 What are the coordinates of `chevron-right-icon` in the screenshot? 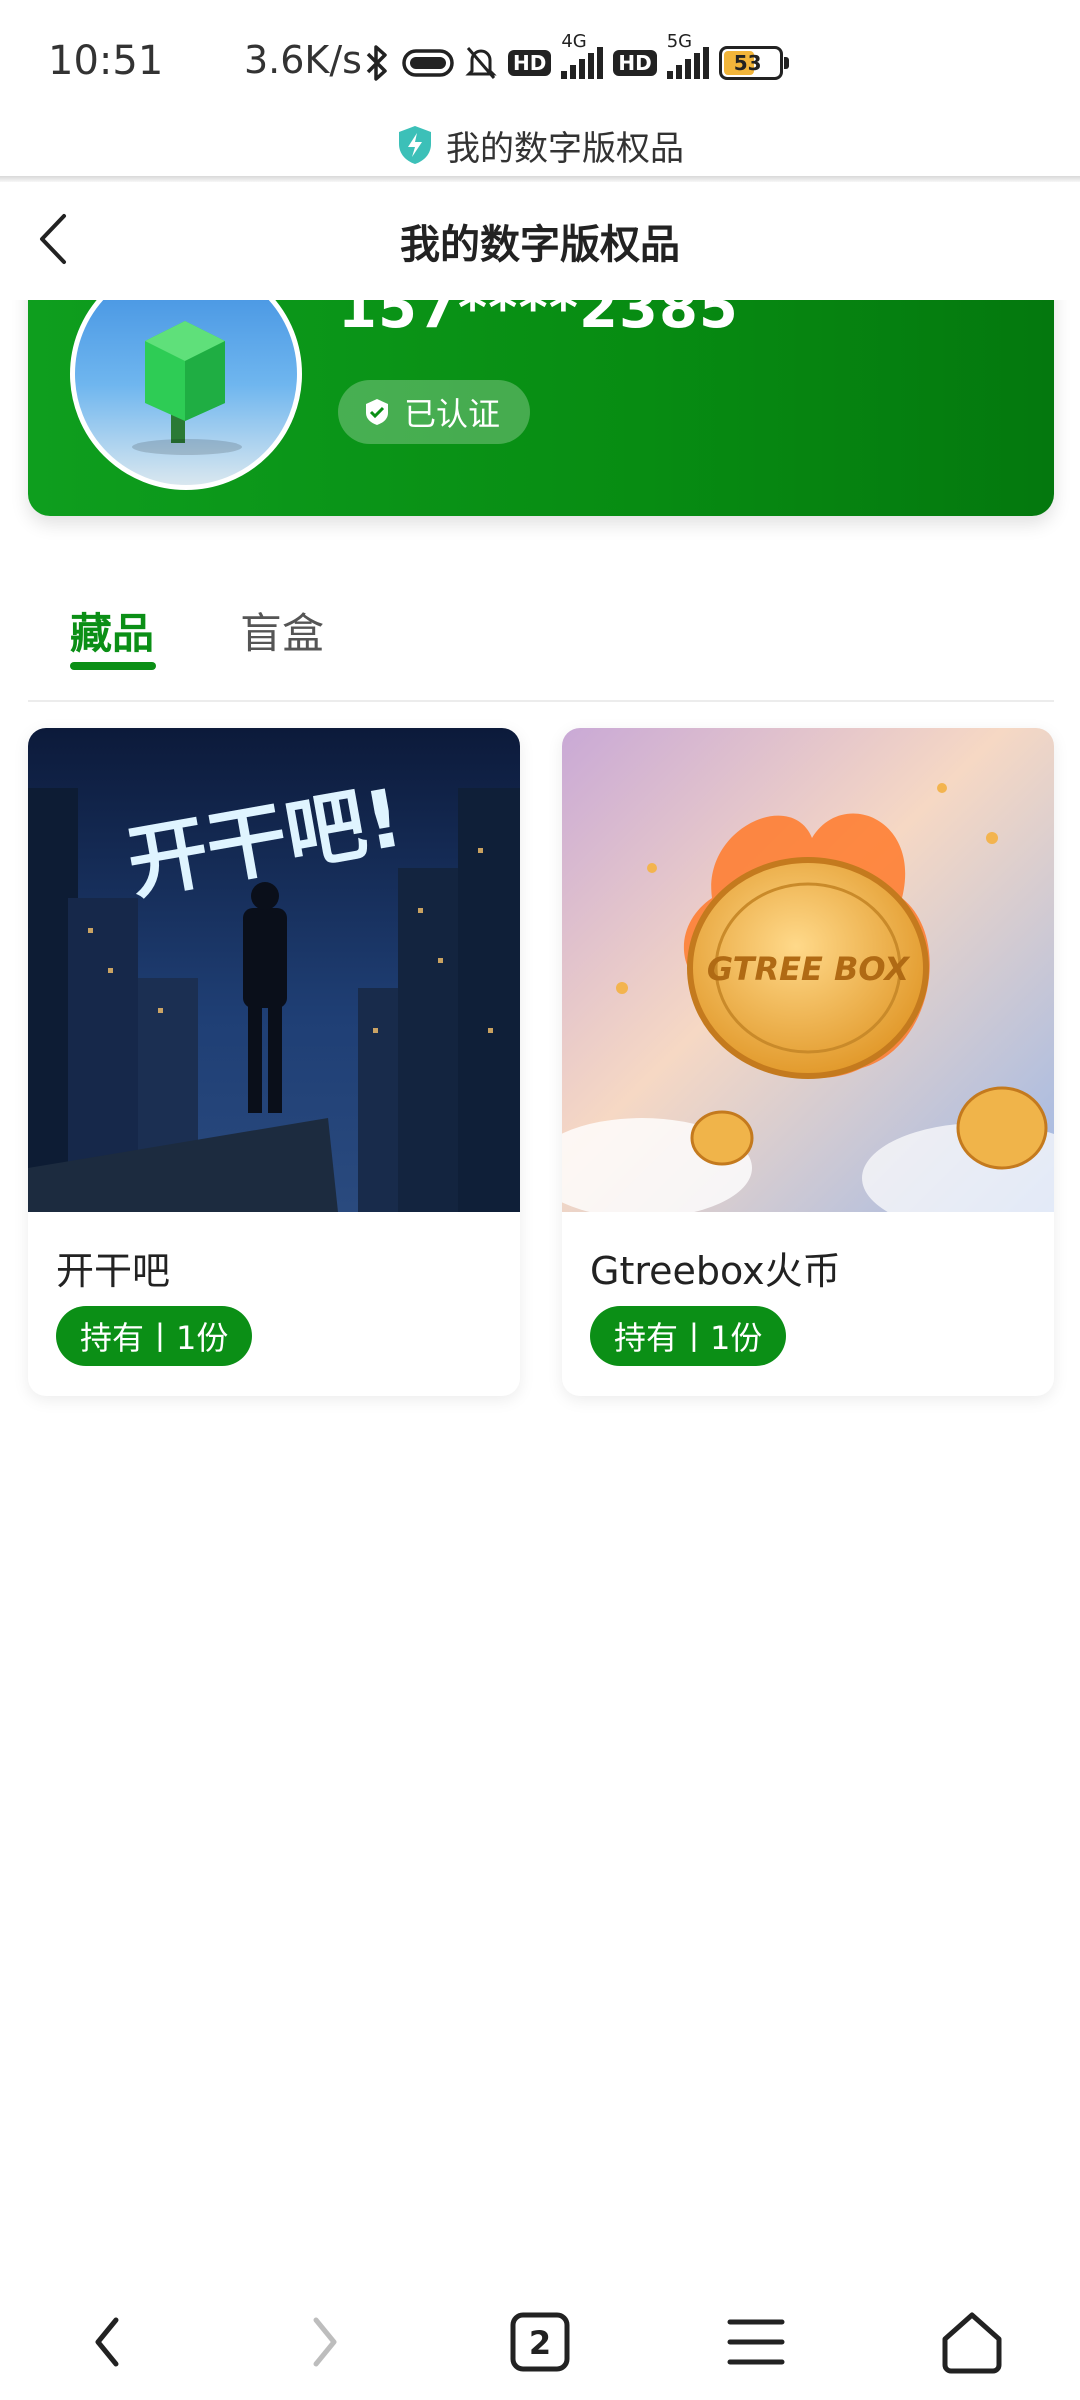 It's located at (325, 2342).